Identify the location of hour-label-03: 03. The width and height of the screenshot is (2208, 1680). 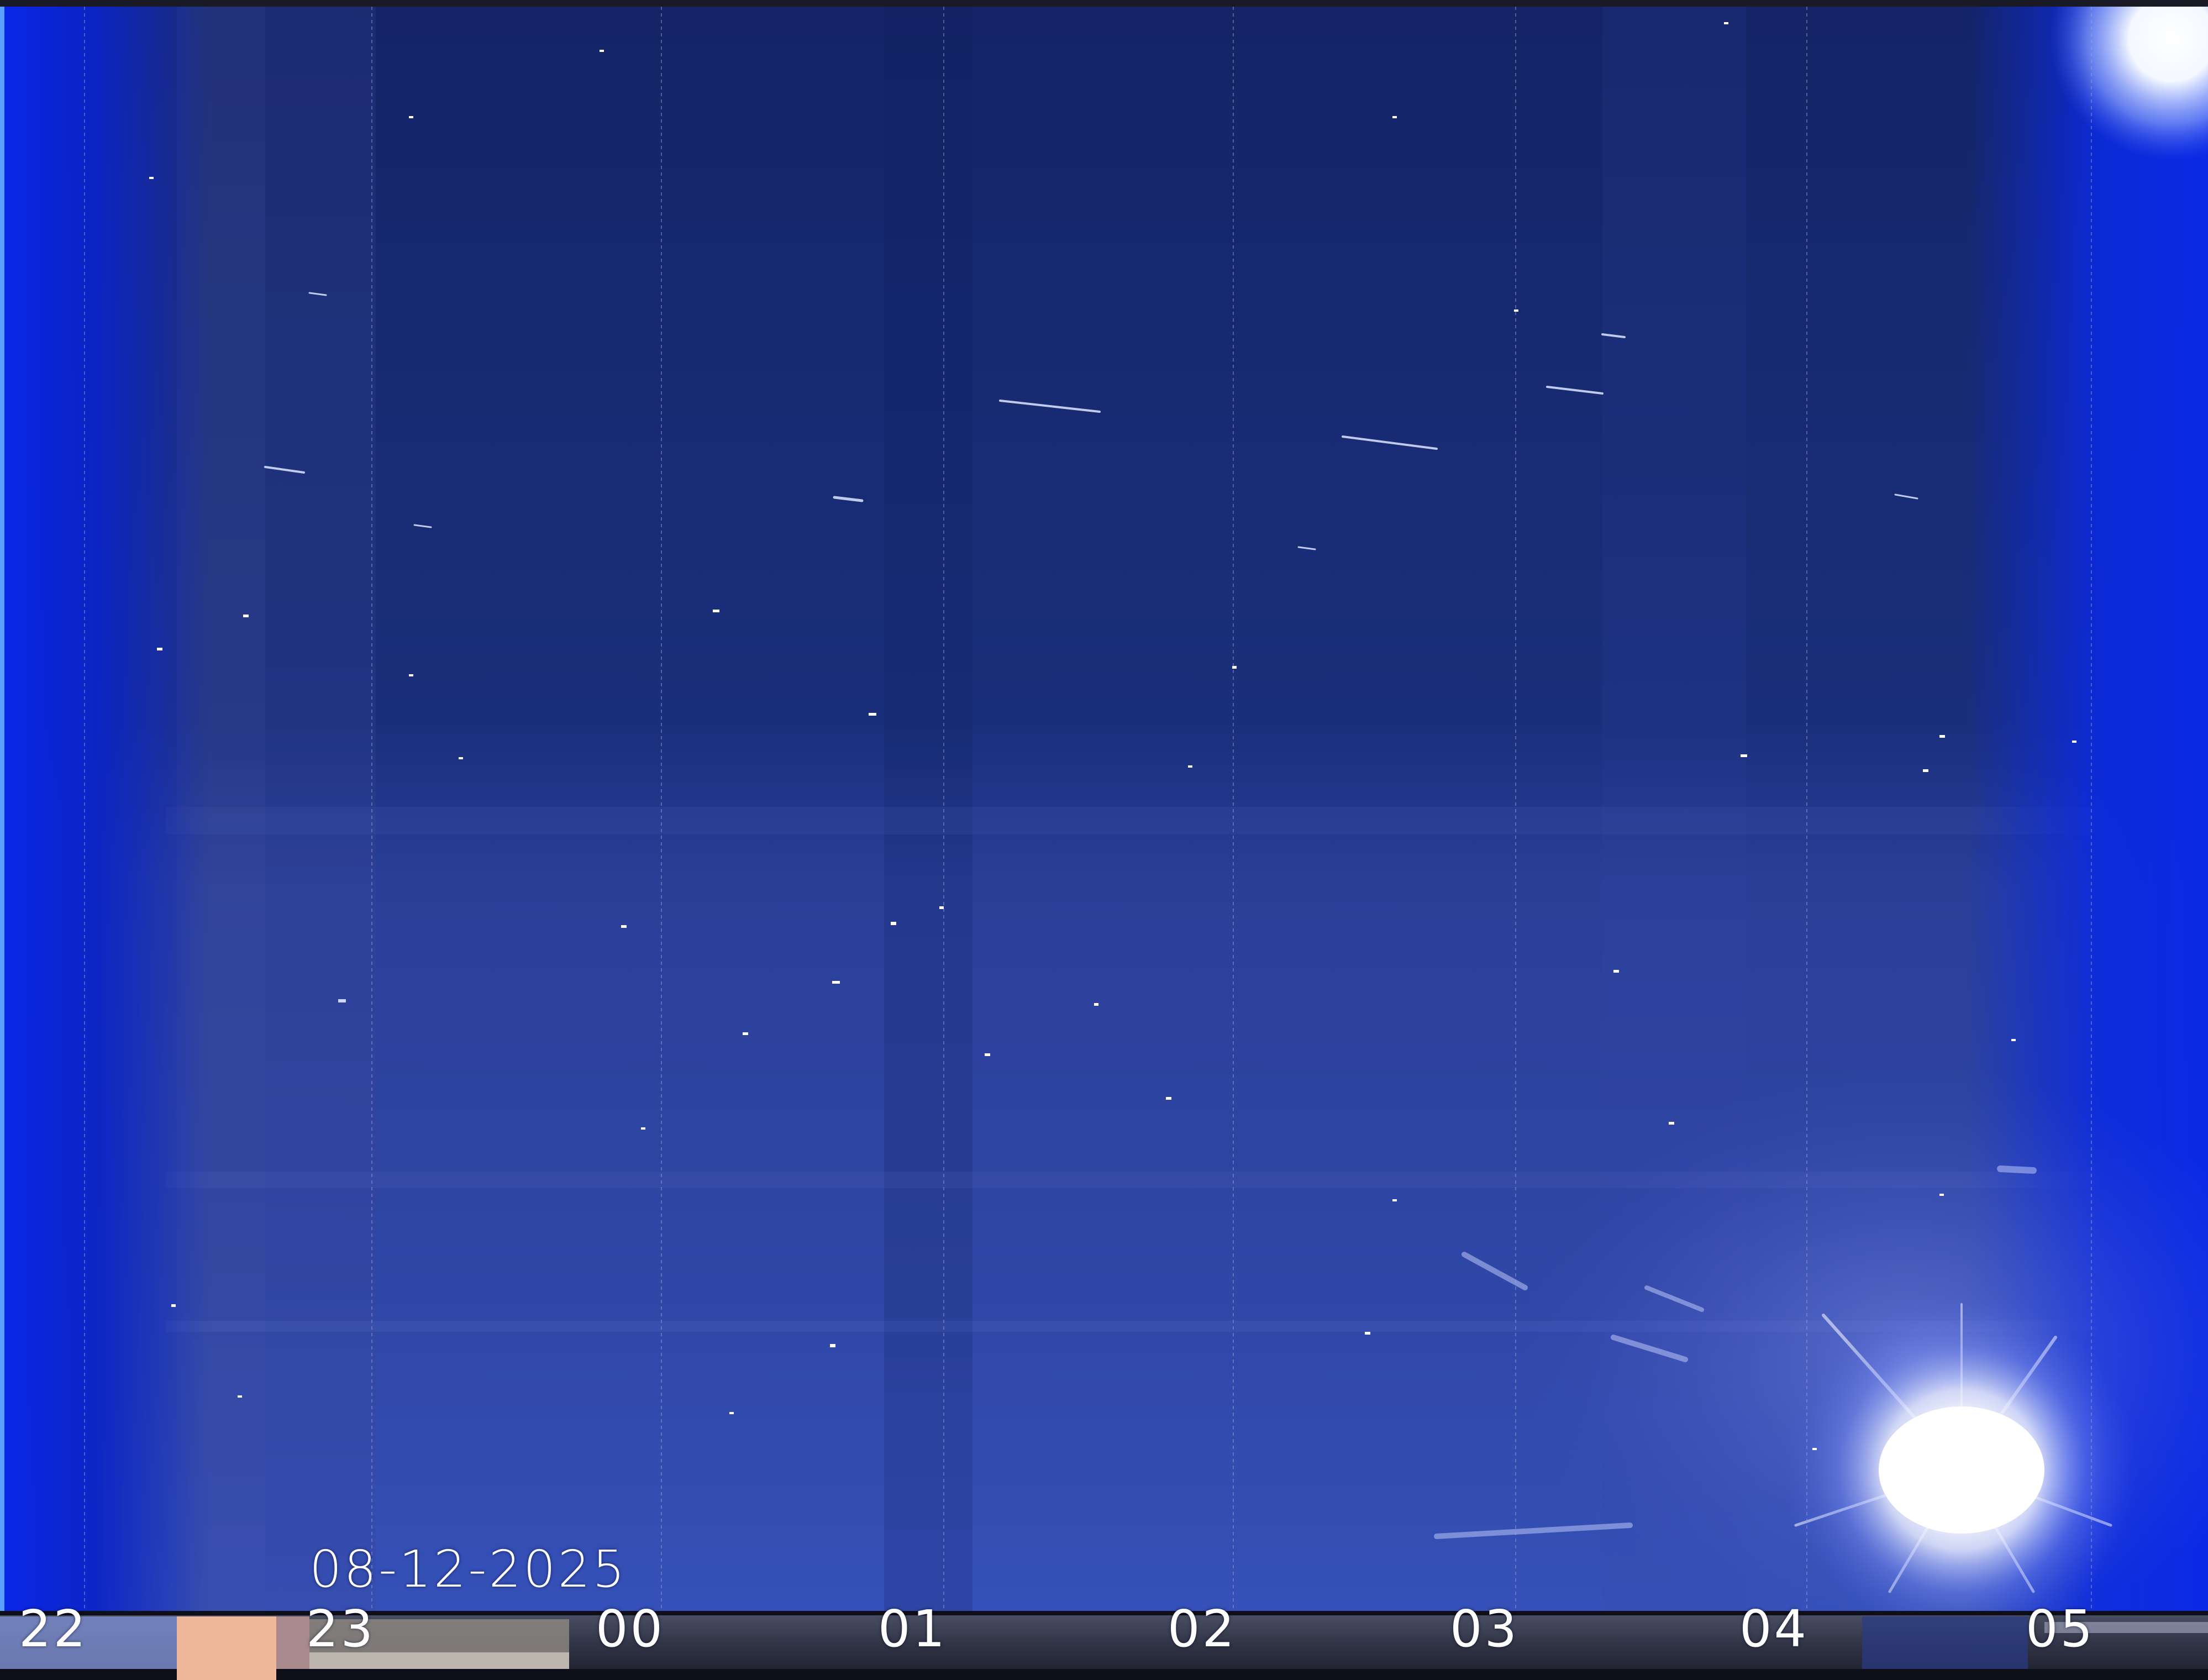
(1485, 1629).